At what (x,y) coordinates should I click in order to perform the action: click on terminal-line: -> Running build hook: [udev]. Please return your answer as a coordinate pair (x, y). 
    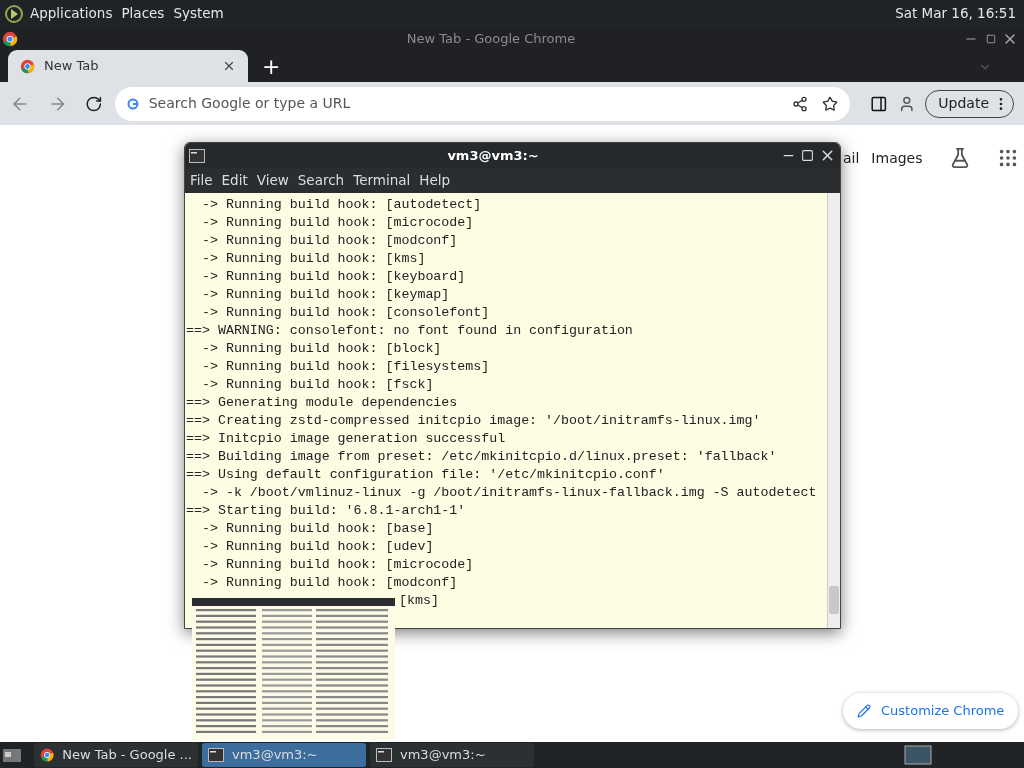
    Looking at the image, I should click on (317, 547).